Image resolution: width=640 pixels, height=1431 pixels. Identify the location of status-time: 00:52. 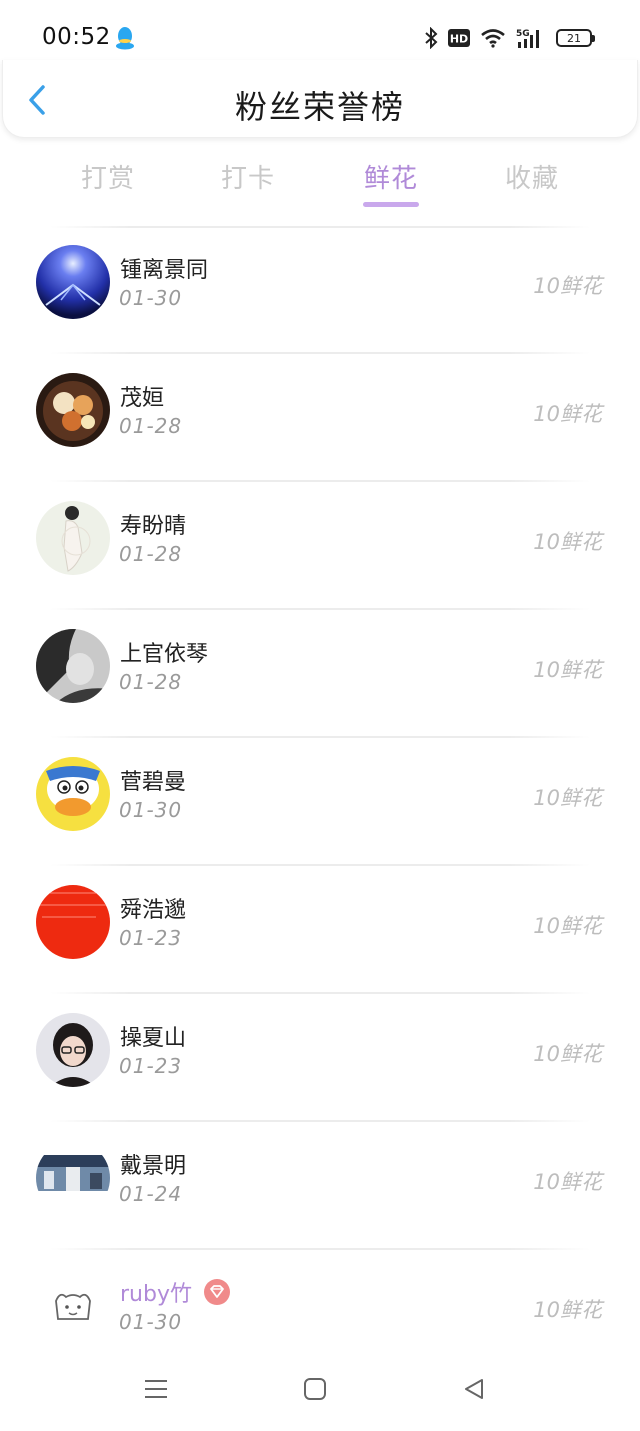
(76, 37).